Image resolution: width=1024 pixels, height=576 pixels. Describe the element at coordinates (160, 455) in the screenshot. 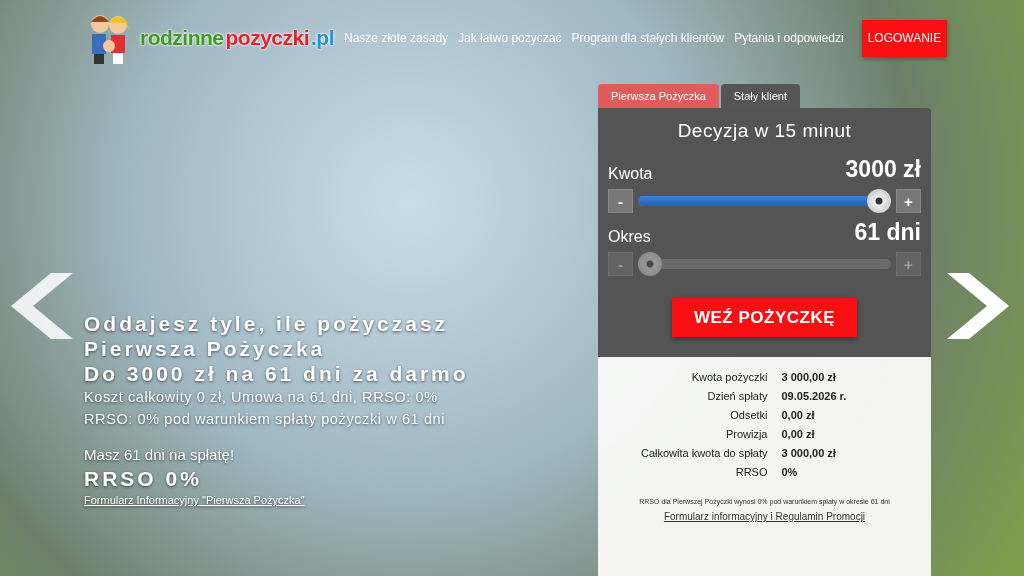

I see `note-text: Masz 61 dni na spłatę!` at that location.